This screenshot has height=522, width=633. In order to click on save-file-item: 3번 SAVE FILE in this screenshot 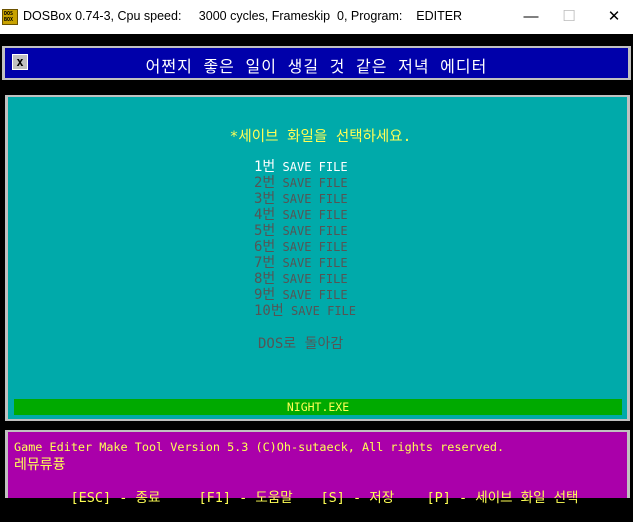, I will do `click(305, 199)`.